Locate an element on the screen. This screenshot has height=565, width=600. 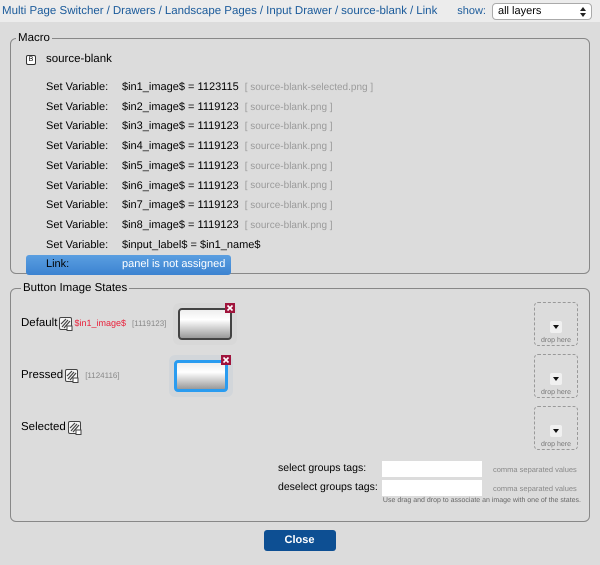
variable-value: $in5_image$ = 1119123 is located at coordinates (181, 166).